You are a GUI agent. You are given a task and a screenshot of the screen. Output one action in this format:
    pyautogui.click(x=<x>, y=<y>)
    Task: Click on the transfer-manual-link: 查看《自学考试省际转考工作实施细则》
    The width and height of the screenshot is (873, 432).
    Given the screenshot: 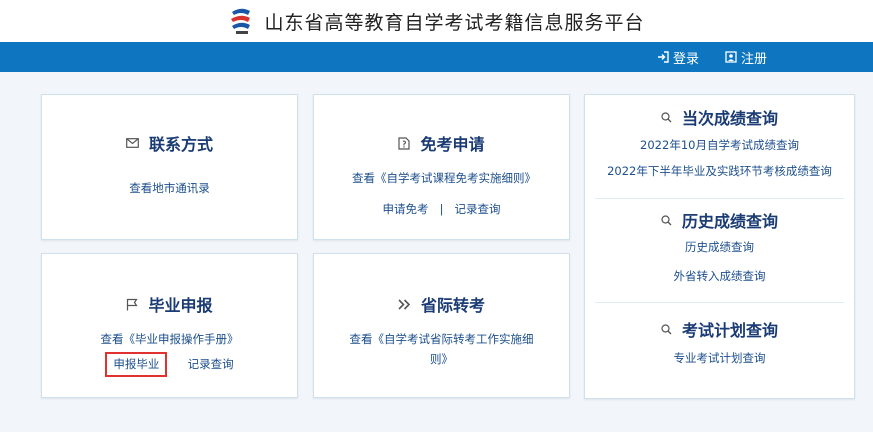 What is the action you would take?
    pyautogui.click(x=442, y=349)
    